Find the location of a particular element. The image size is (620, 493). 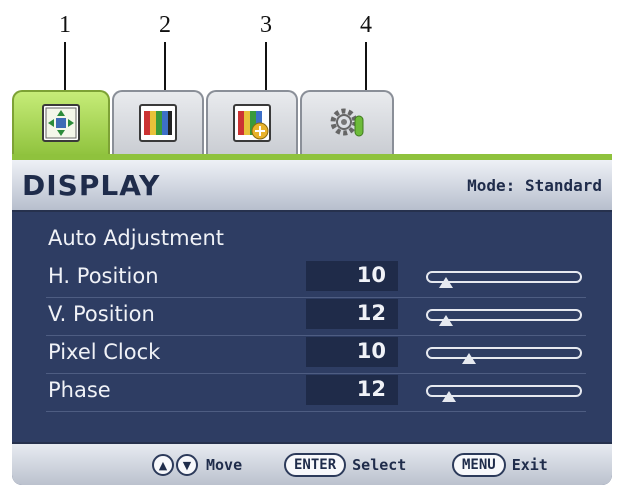

picture-position-icon is located at coordinates (61, 123).